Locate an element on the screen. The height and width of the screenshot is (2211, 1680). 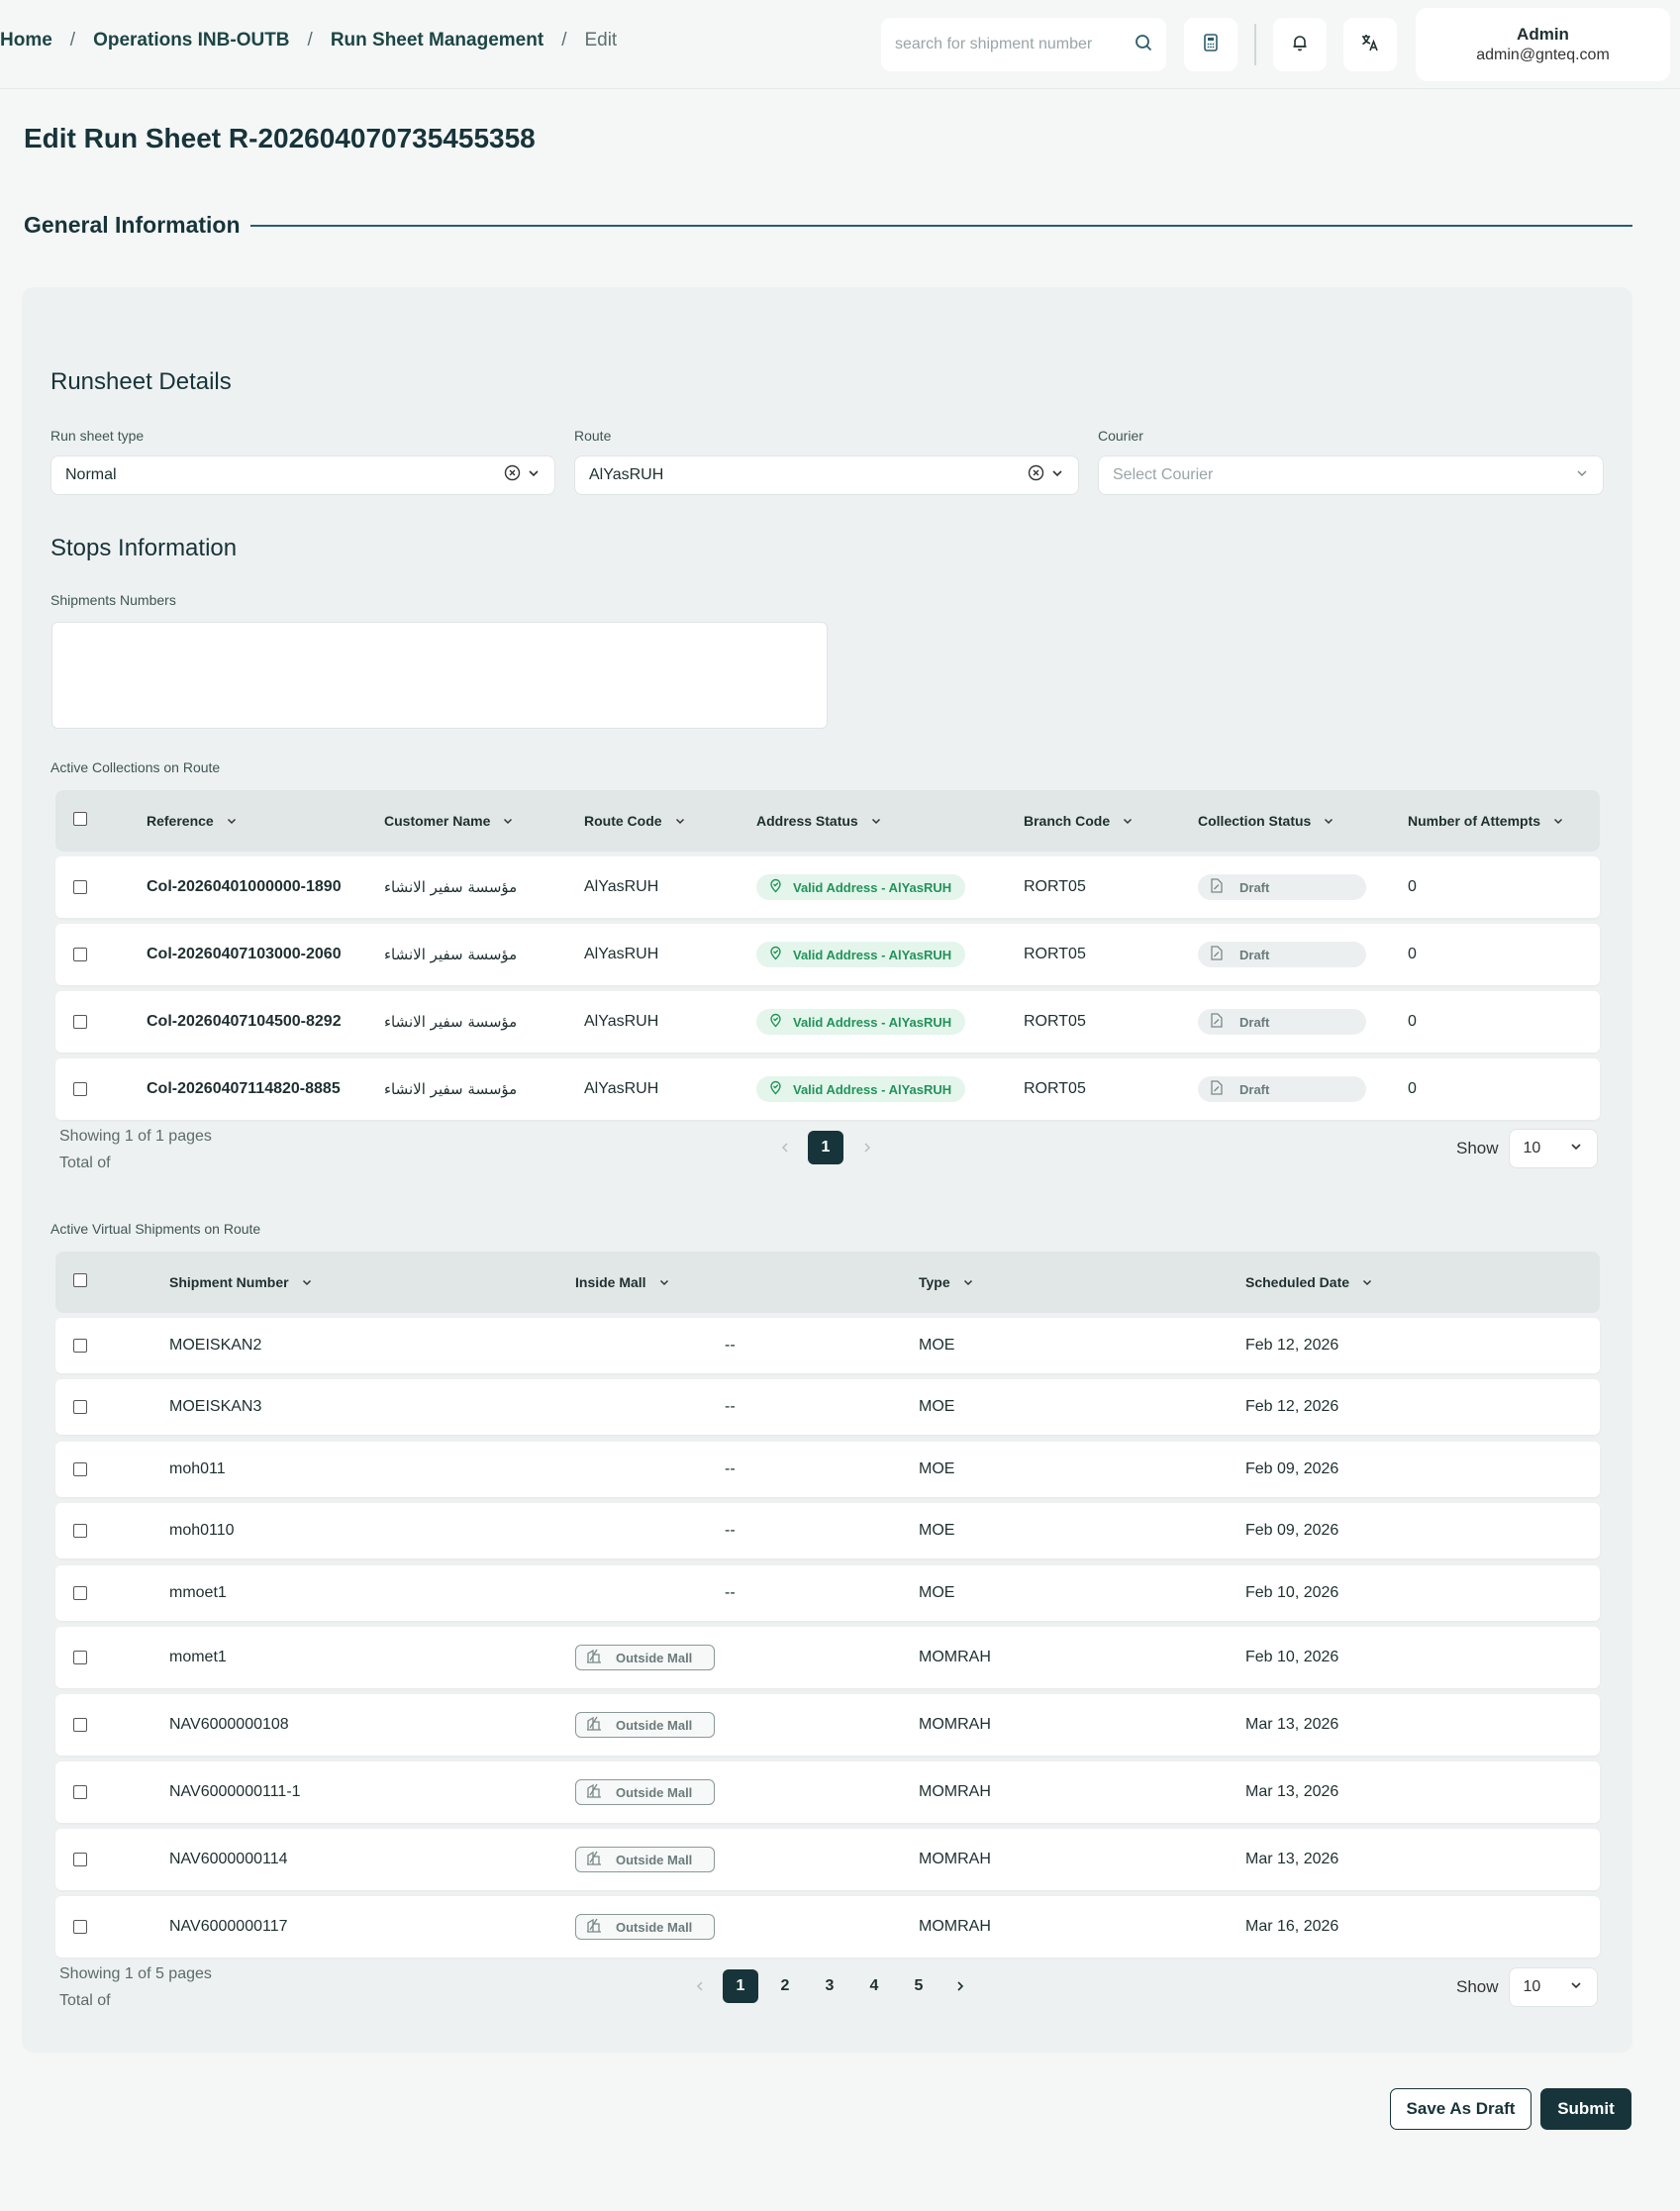
column-route-code: Route Code is located at coordinates (635, 821).